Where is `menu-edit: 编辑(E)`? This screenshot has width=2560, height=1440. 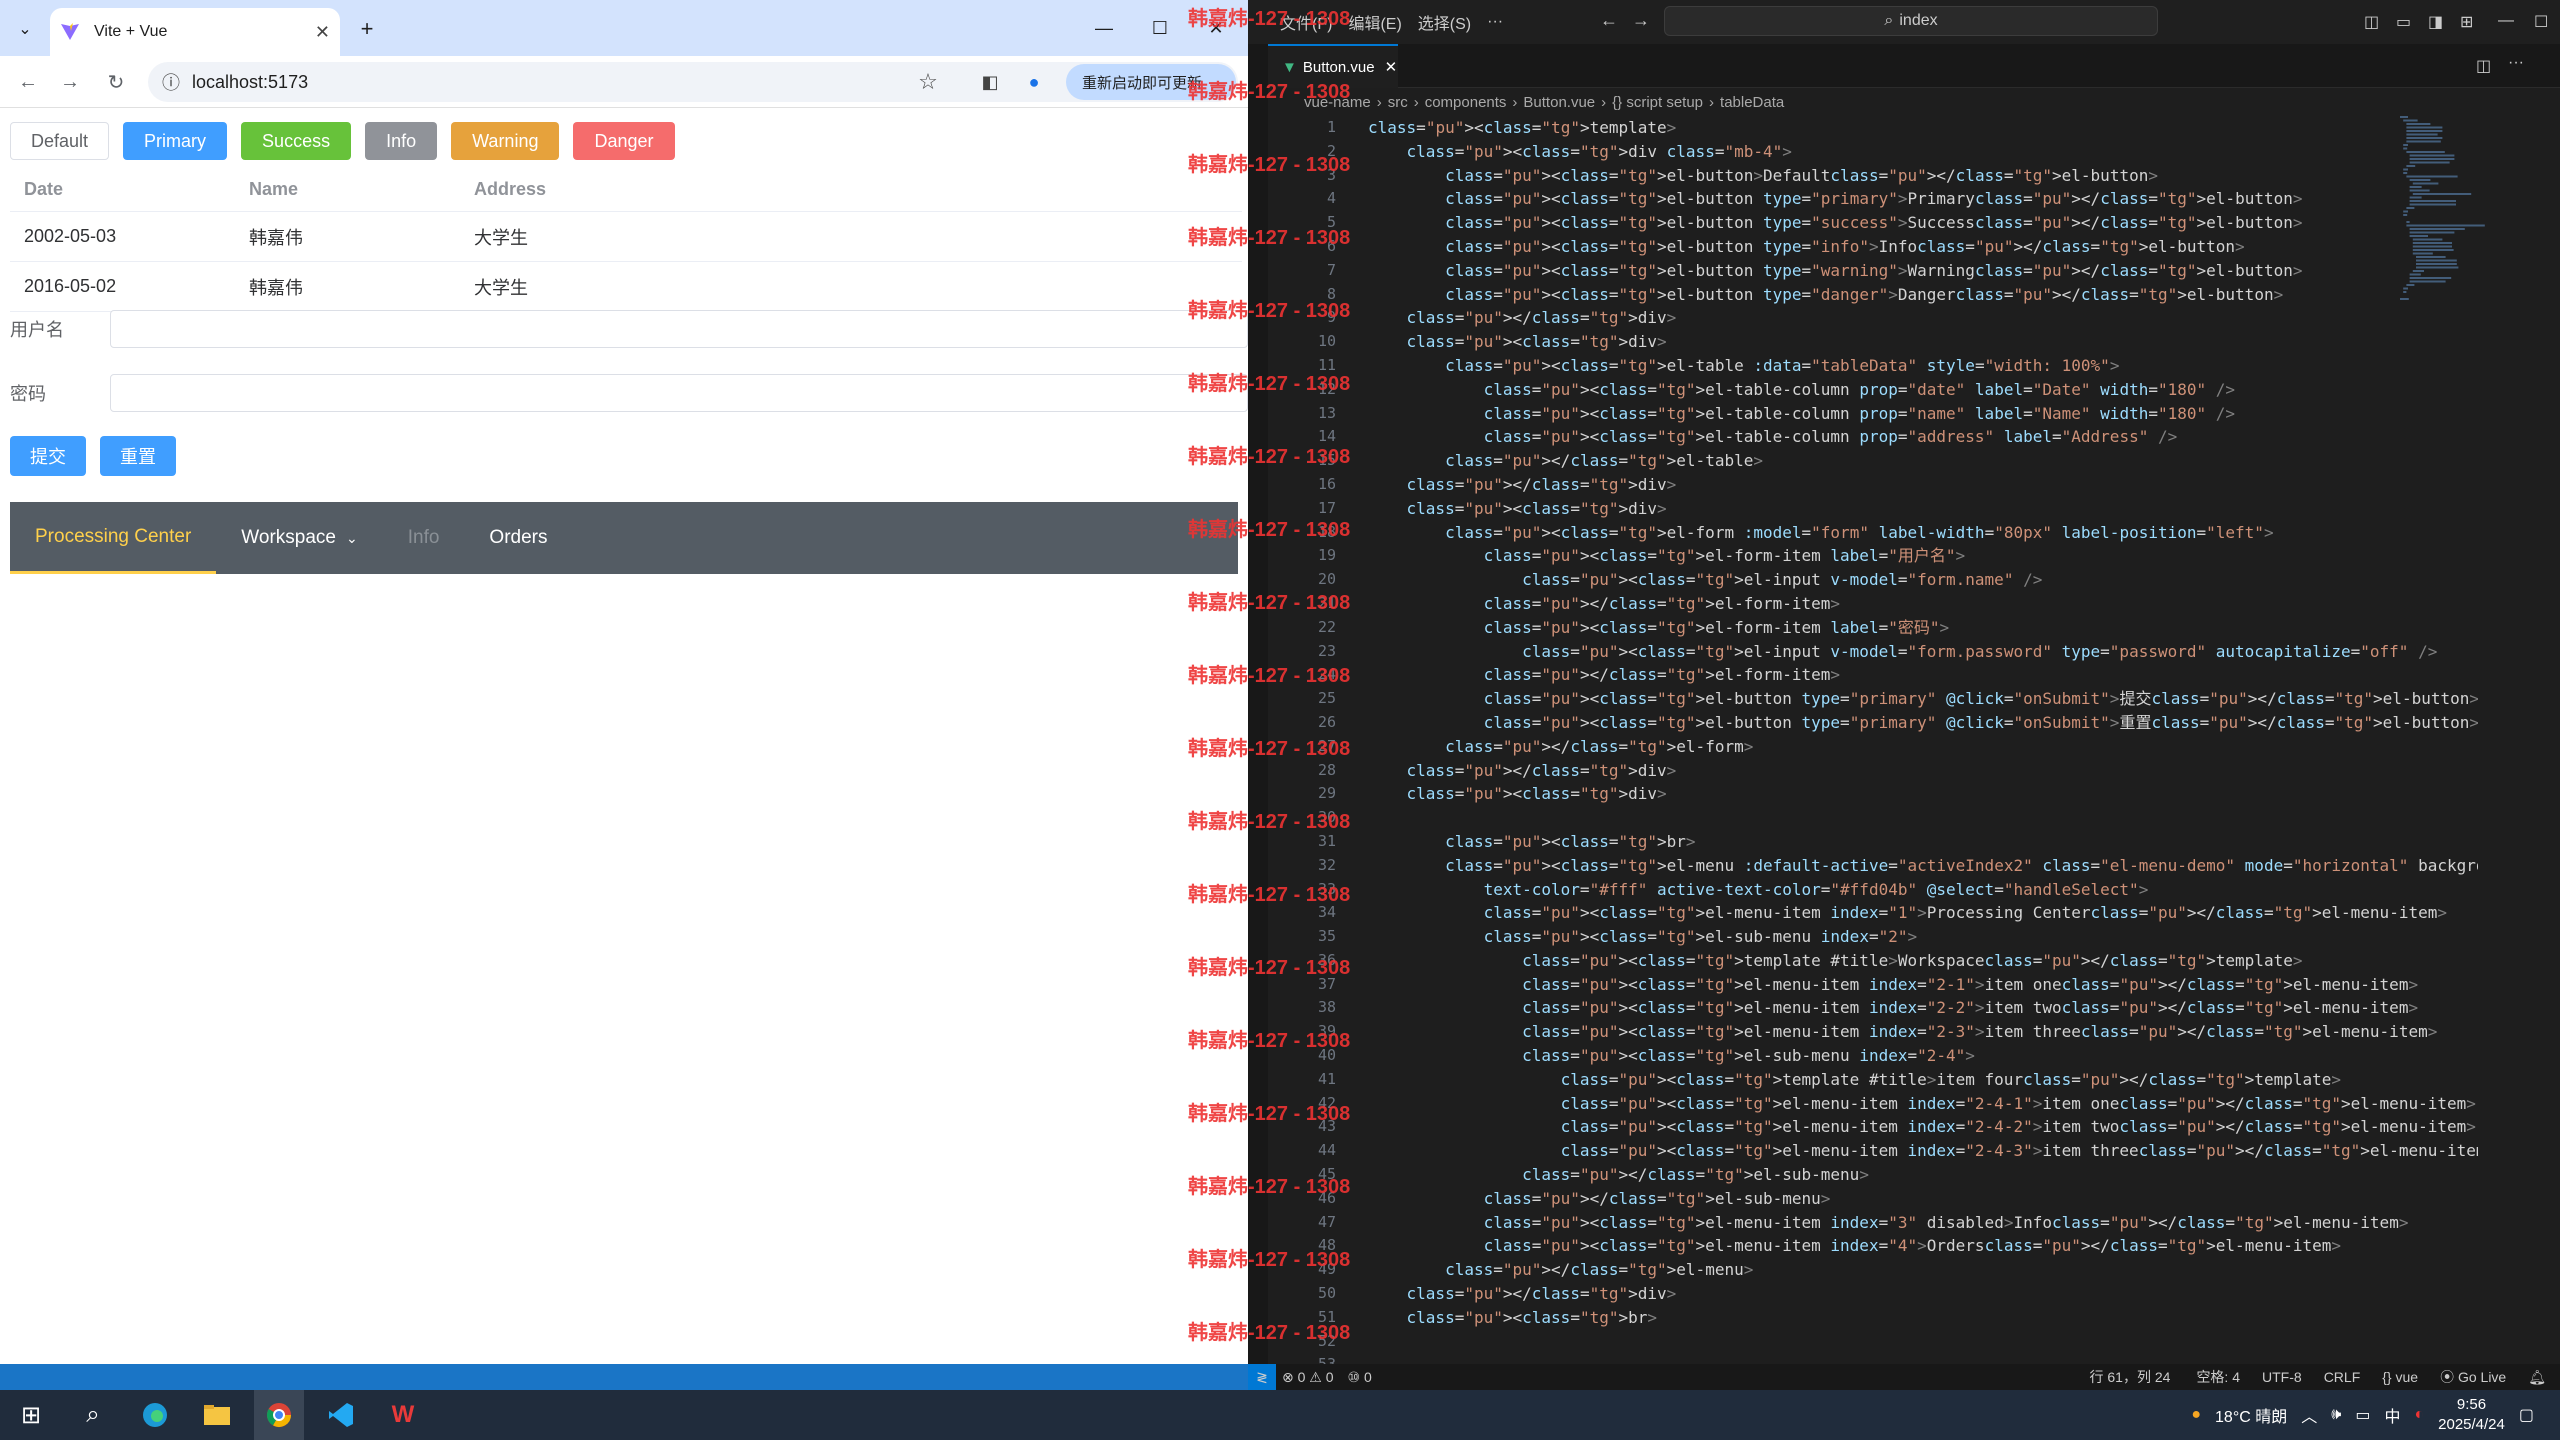 menu-edit: 编辑(E) is located at coordinates (1374, 22).